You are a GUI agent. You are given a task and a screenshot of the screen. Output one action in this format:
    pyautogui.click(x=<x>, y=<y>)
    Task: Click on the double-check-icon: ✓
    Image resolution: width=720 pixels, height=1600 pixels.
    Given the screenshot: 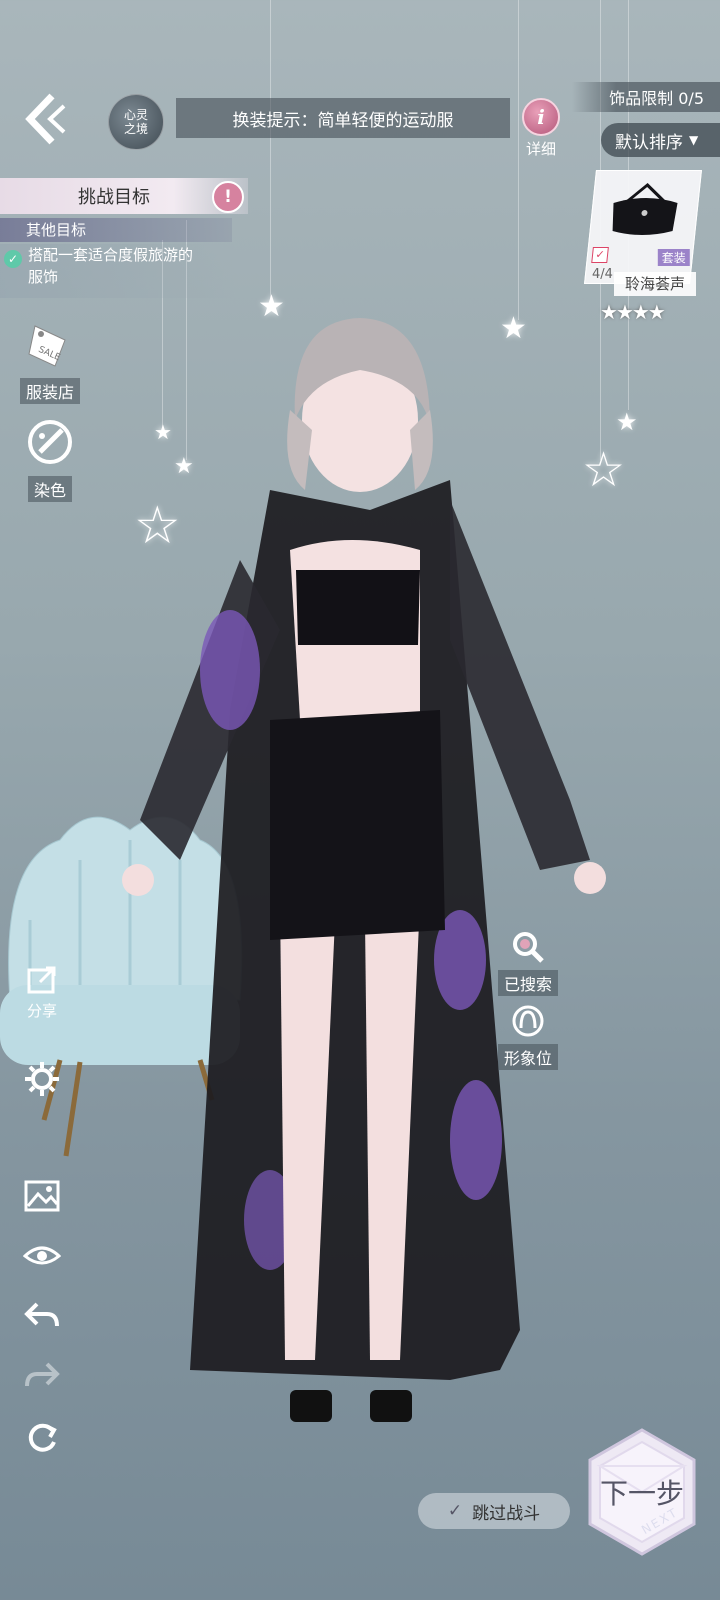 What is the action you would take?
    pyautogui.click(x=455, y=1511)
    